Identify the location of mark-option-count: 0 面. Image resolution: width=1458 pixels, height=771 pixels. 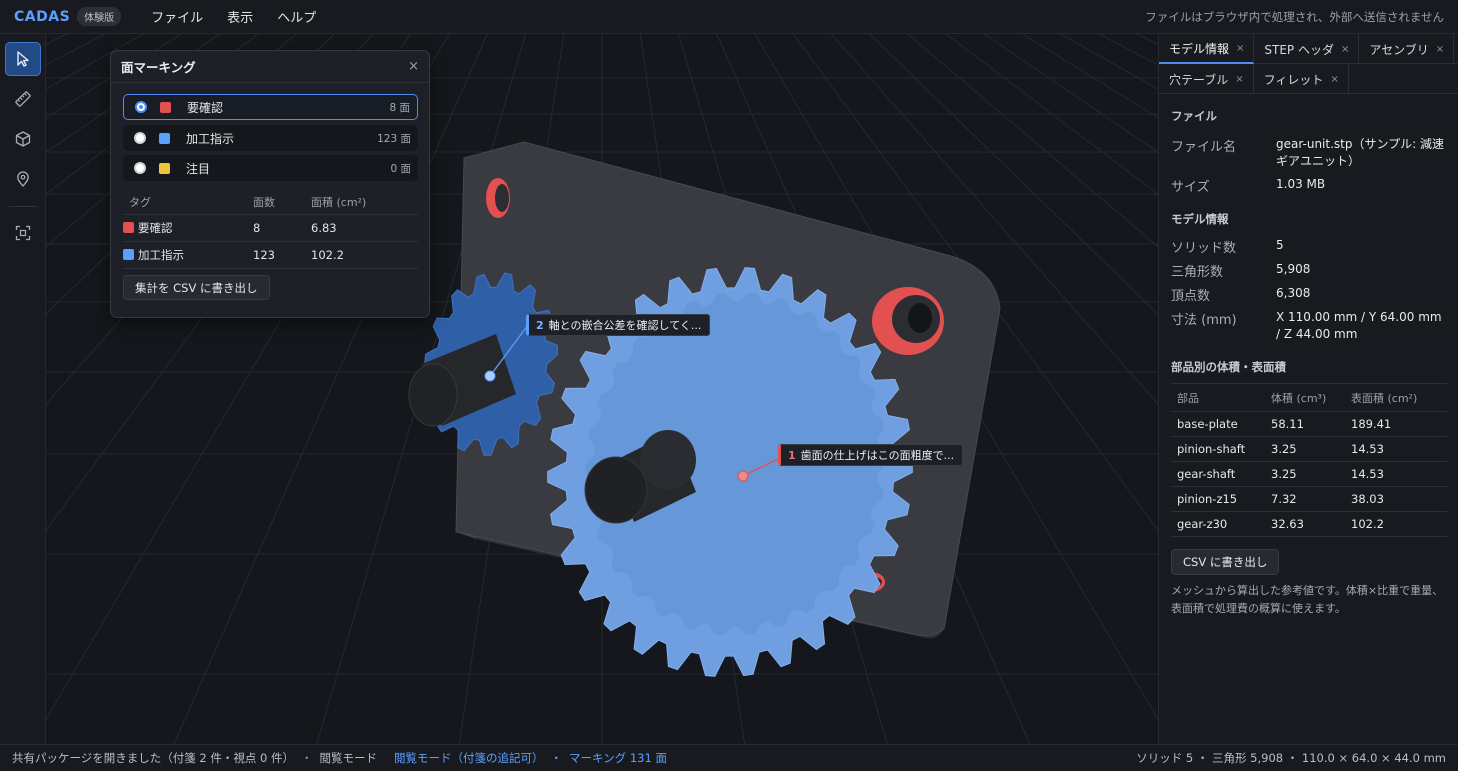
(400, 168).